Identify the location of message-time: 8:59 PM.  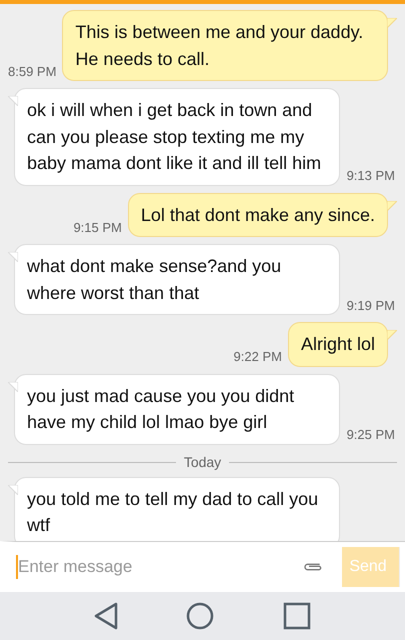
(32, 71).